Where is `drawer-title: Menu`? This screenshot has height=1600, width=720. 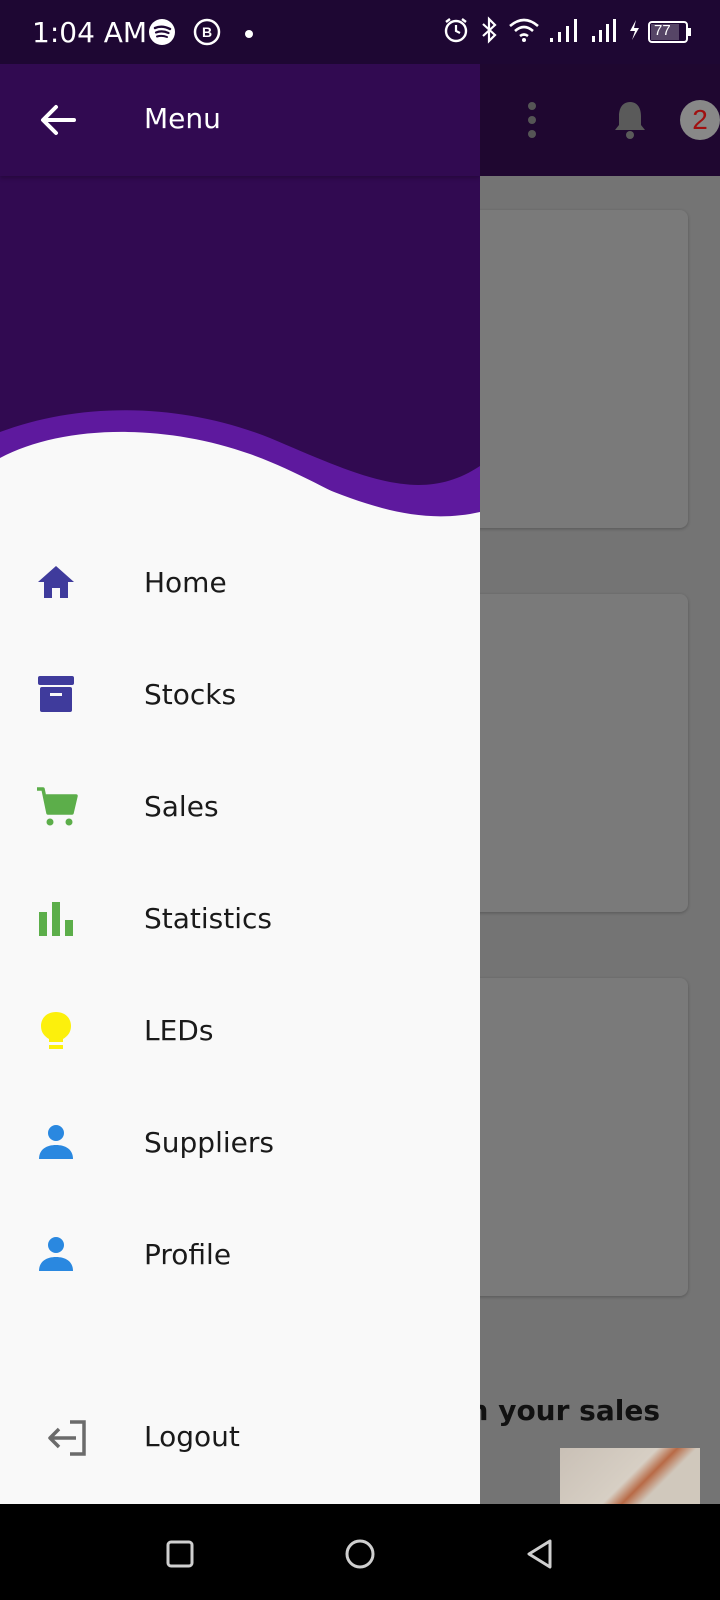 drawer-title: Menu is located at coordinates (182, 118).